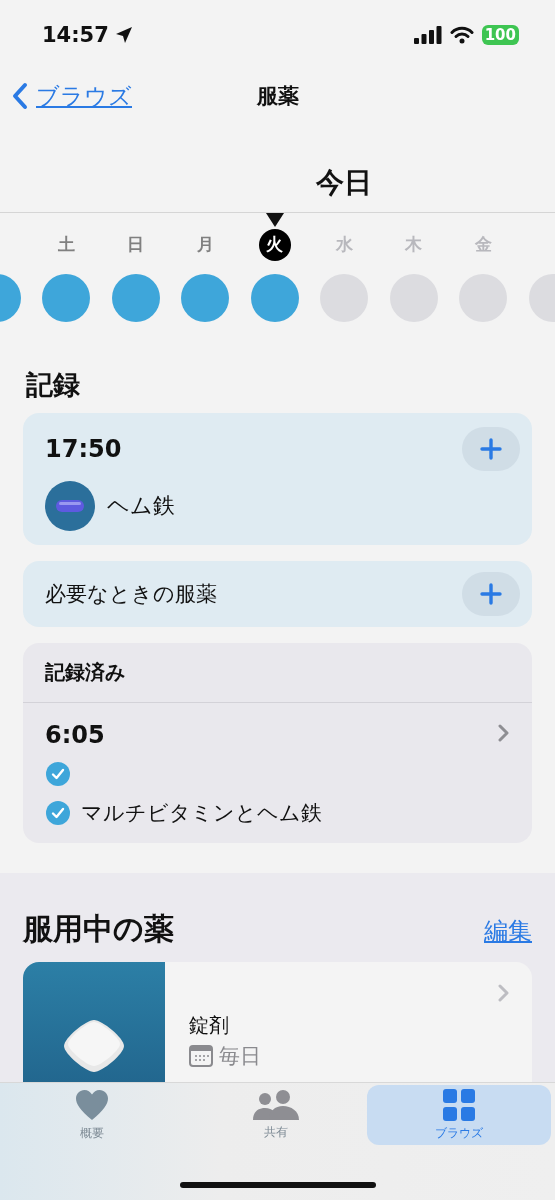 This screenshot has width=555, height=1200. Describe the element at coordinates (201, 1056) in the screenshot. I see `calendar-icon` at that location.